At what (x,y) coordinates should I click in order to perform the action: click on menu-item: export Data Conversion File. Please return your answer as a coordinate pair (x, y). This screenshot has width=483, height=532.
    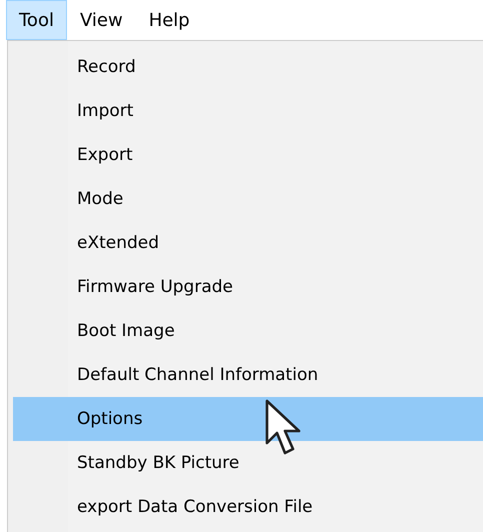
    Looking at the image, I should click on (248, 507).